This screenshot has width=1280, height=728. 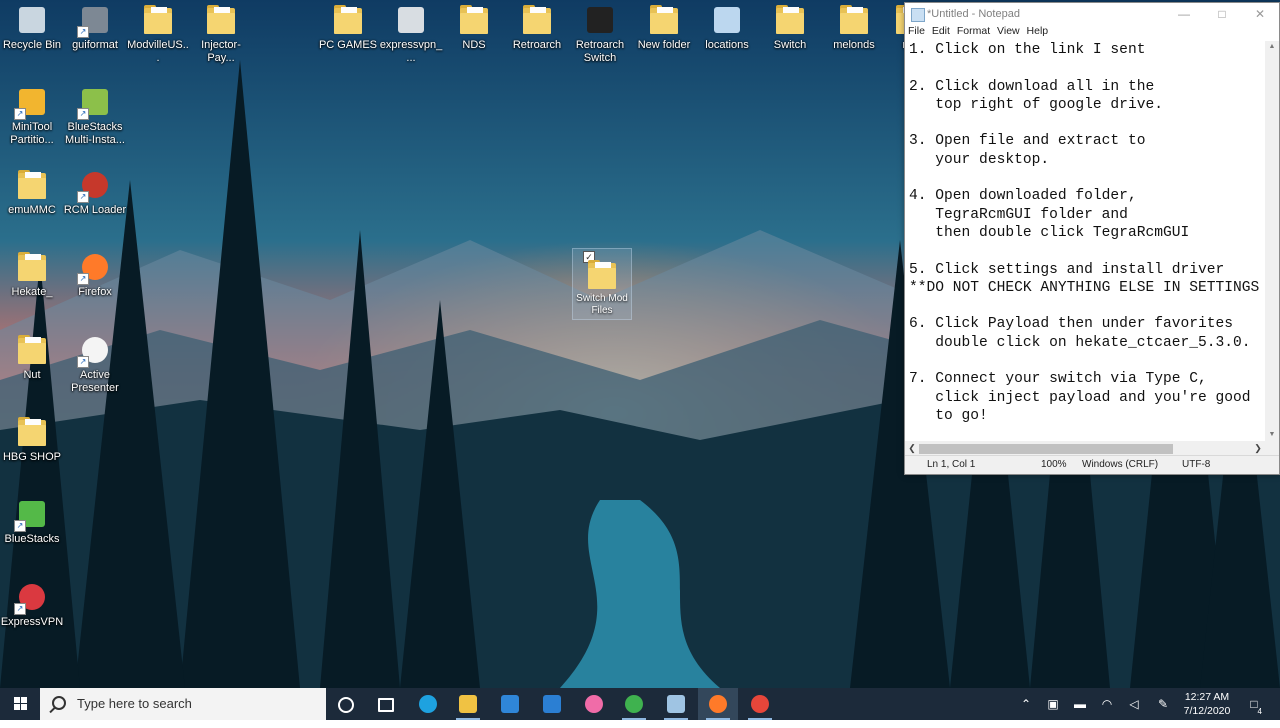 What do you see at coordinates (1207, 704) in the screenshot?
I see `taskbar-clock: 12:27 AM 7/12/2020` at bounding box center [1207, 704].